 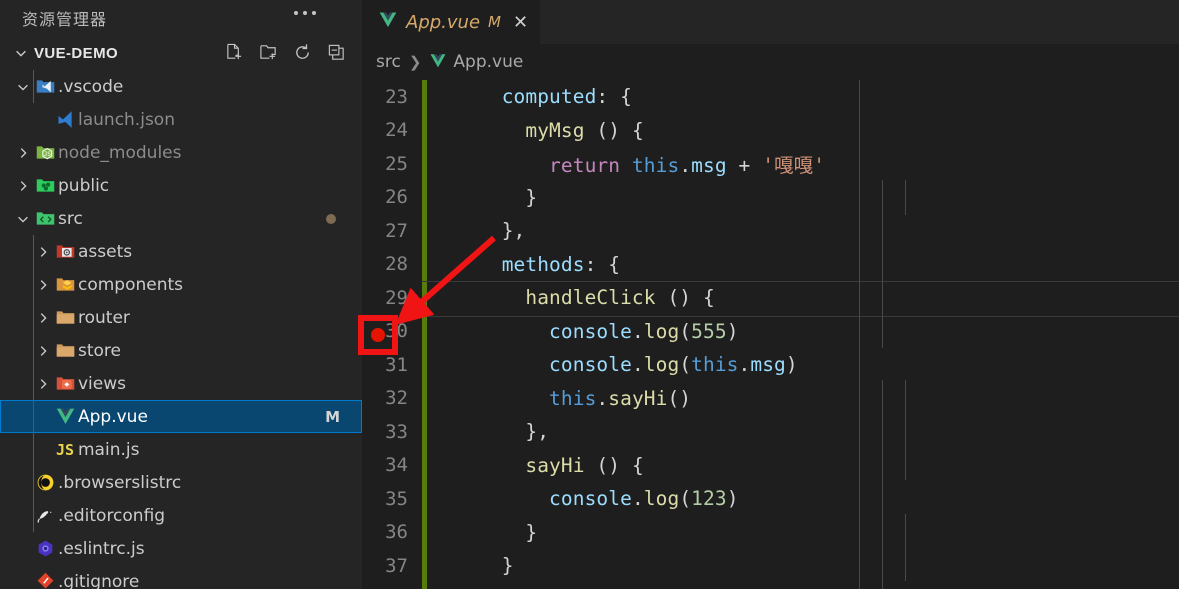 What do you see at coordinates (181, 350) in the screenshot?
I see `tree-item-store: store` at bounding box center [181, 350].